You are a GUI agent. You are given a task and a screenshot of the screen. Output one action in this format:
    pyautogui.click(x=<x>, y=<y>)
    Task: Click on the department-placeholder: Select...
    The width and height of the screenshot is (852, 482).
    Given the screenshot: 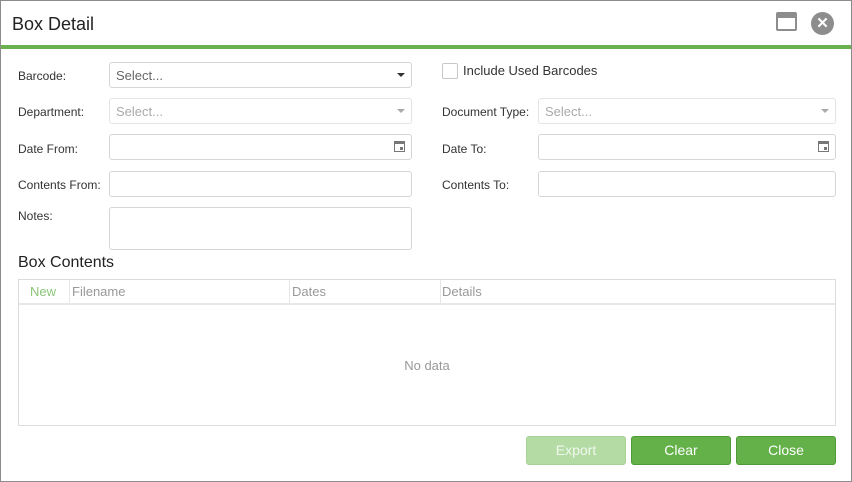 What is the action you would take?
    pyautogui.click(x=139, y=111)
    